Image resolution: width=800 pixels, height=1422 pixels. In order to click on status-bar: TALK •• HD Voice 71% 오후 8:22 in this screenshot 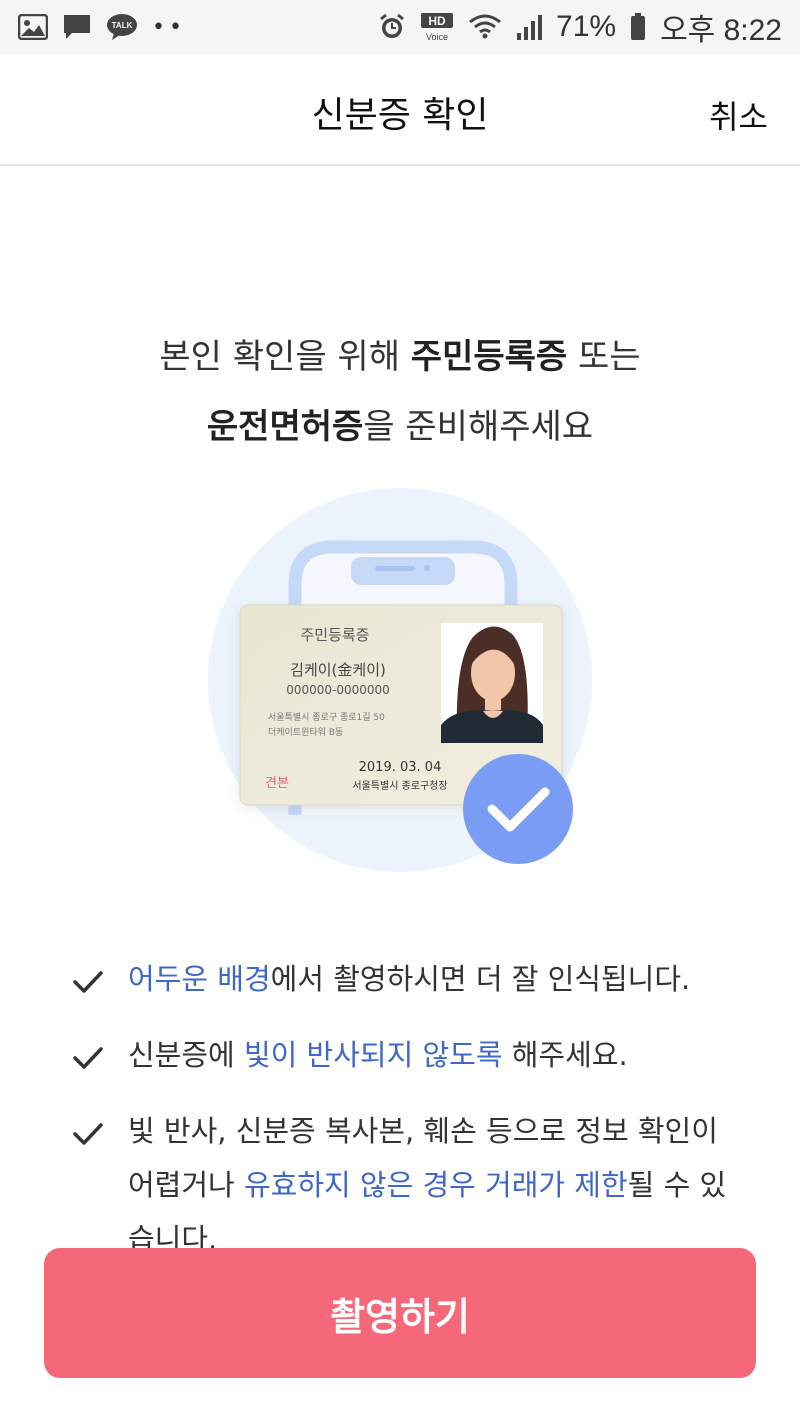, I will do `click(400, 27)`.